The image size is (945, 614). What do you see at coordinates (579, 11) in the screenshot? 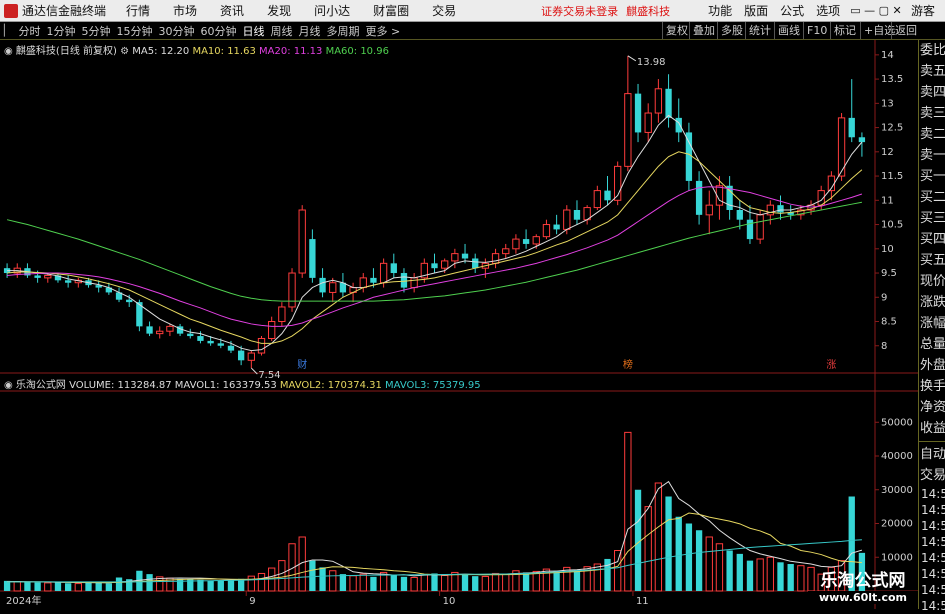
I see `trade-login-notice: 证券交易未登录` at bounding box center [579, 11].